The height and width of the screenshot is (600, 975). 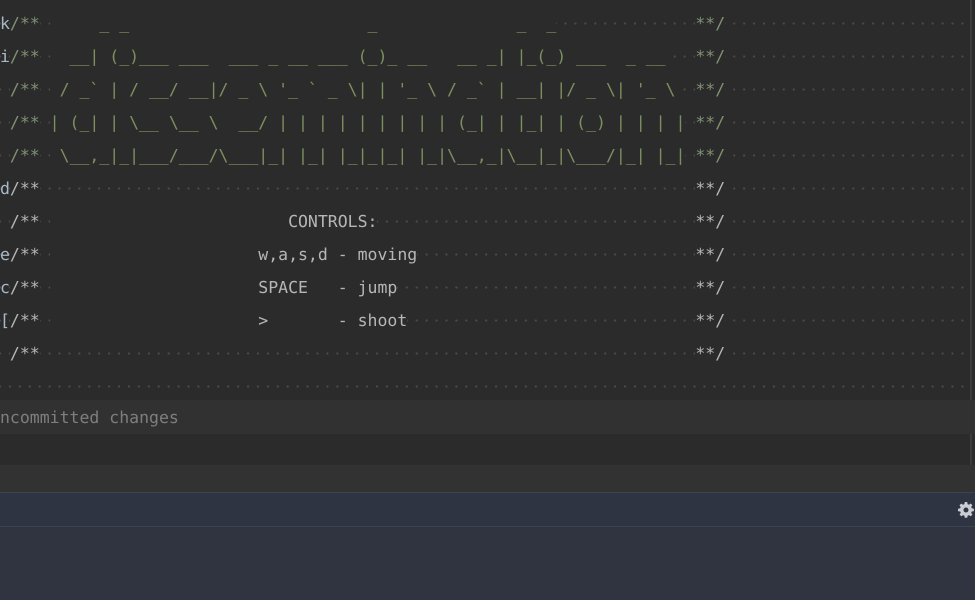 What do you see at coordinates (224, 287) in the screenshot?
I see `comment-text: SPACE - jump` at bounding box center [224, 287].